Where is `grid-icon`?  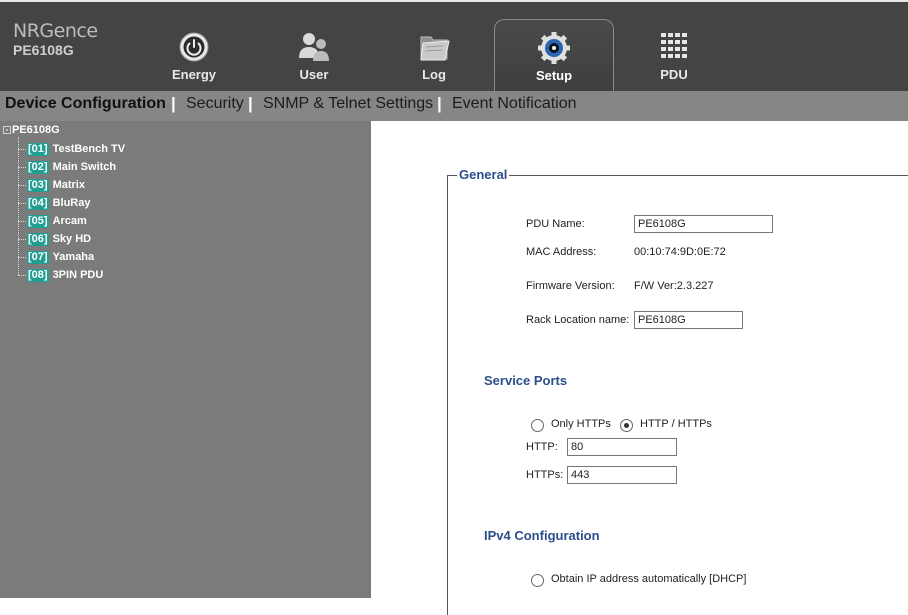
grid-icon is located at coordinates (674, 45).